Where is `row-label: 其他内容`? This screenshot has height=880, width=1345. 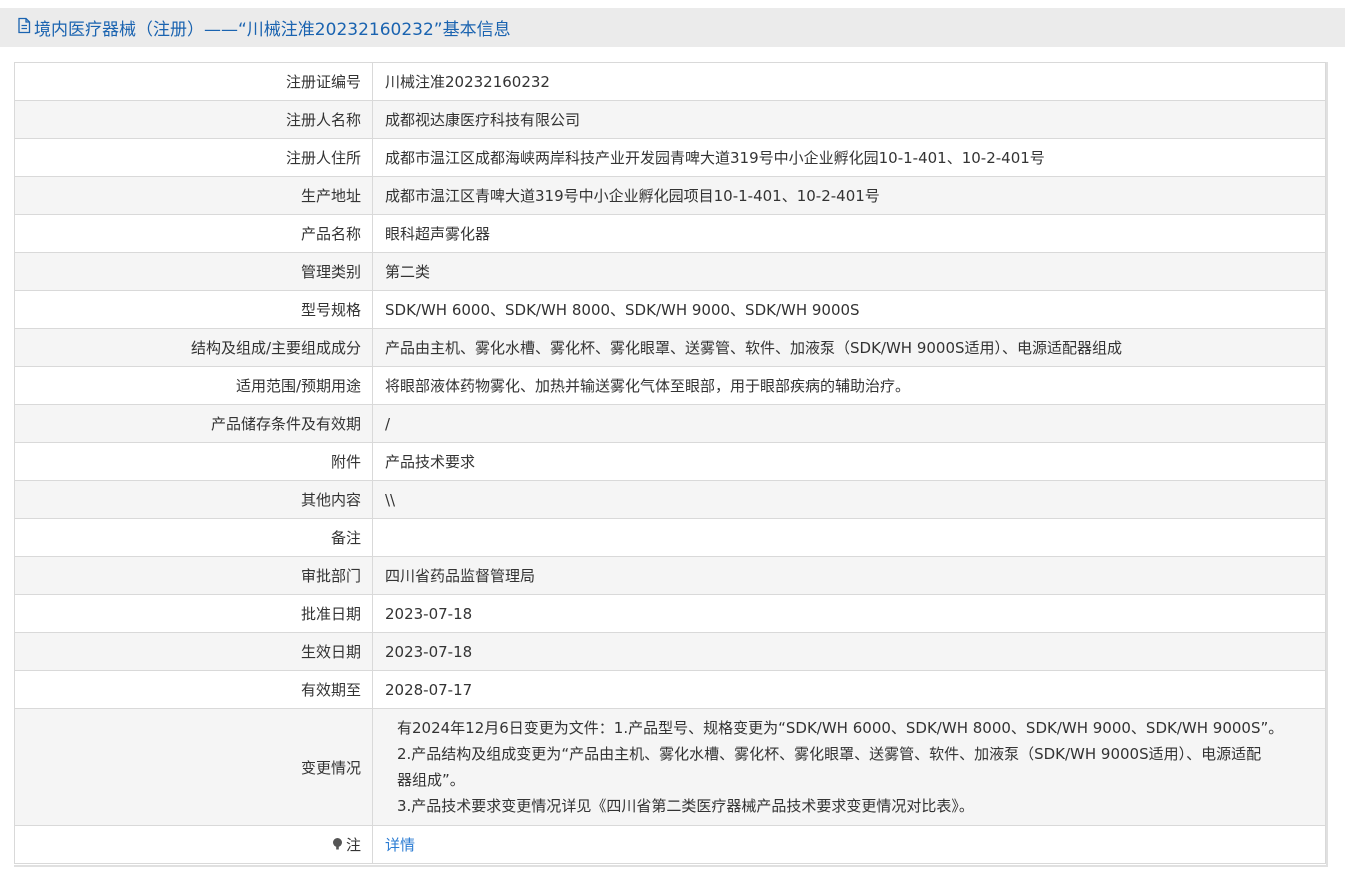
row-label: 其他内容 is located at coordinates (193, 499).